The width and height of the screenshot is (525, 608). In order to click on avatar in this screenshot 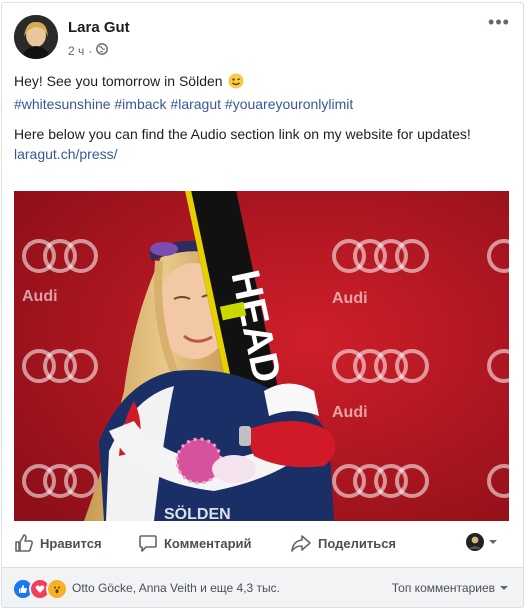, I will do `click(36, 37)`.